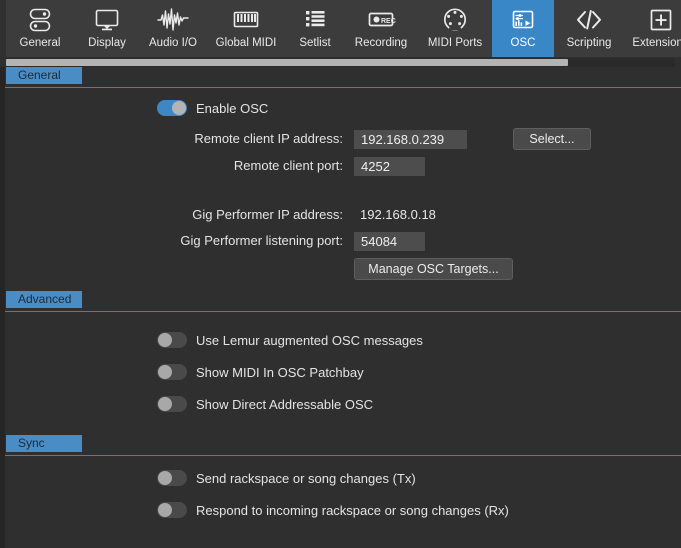 This screenshot has height=548, width=681. I want to click on section-advanced-title: Advanced, so click(44, 299).